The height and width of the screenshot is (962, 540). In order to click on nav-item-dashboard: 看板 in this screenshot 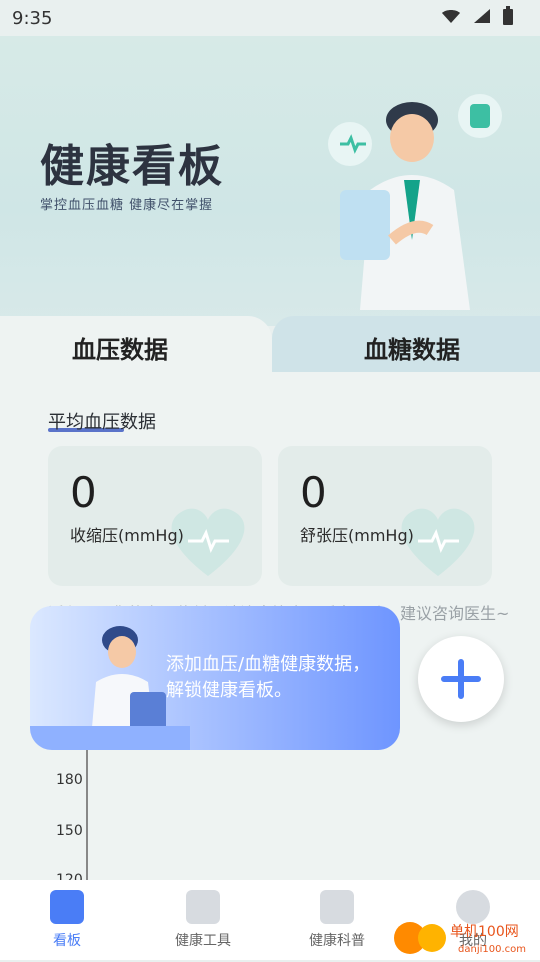, I will do `click(67, 920)`.